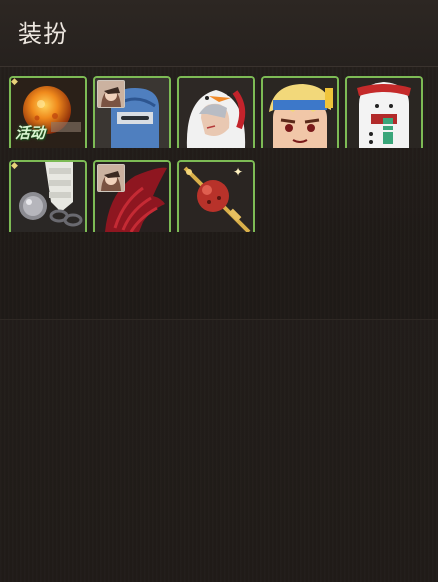 The image size is (438, 582). What do you see at coordinates (219, 33) in the screenshot?
I see `panel-header: 装扮` at bounding box center [219, 33].